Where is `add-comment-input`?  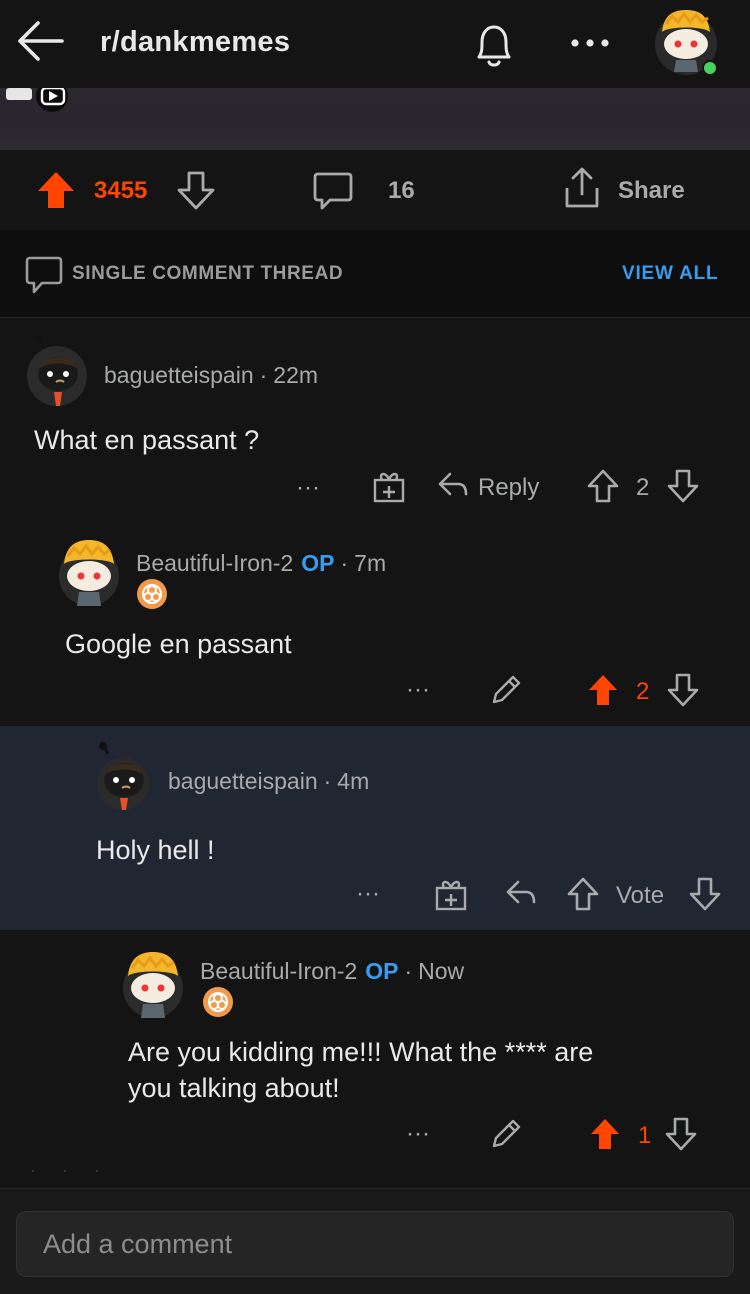 add-comment-input is located at coordinates (375, 1244).